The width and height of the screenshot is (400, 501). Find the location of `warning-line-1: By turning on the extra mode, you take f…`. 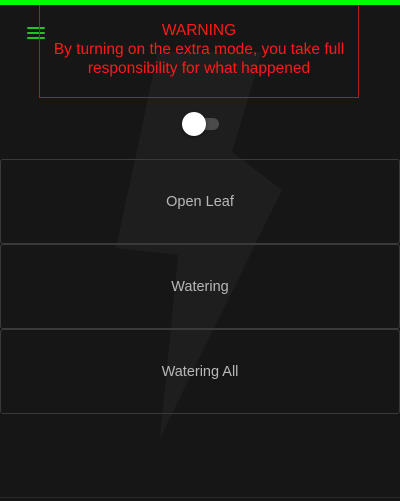

warning-line-1: By turning on the extra mode, you take f… is located at coordinates (199, 49).